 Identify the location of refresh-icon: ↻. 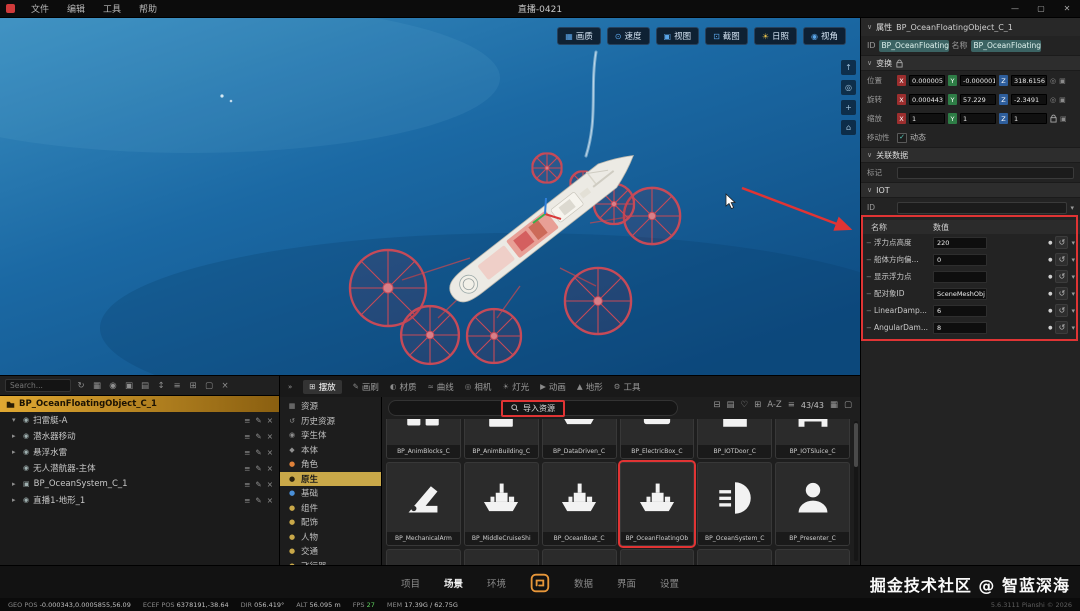
(81, 386).